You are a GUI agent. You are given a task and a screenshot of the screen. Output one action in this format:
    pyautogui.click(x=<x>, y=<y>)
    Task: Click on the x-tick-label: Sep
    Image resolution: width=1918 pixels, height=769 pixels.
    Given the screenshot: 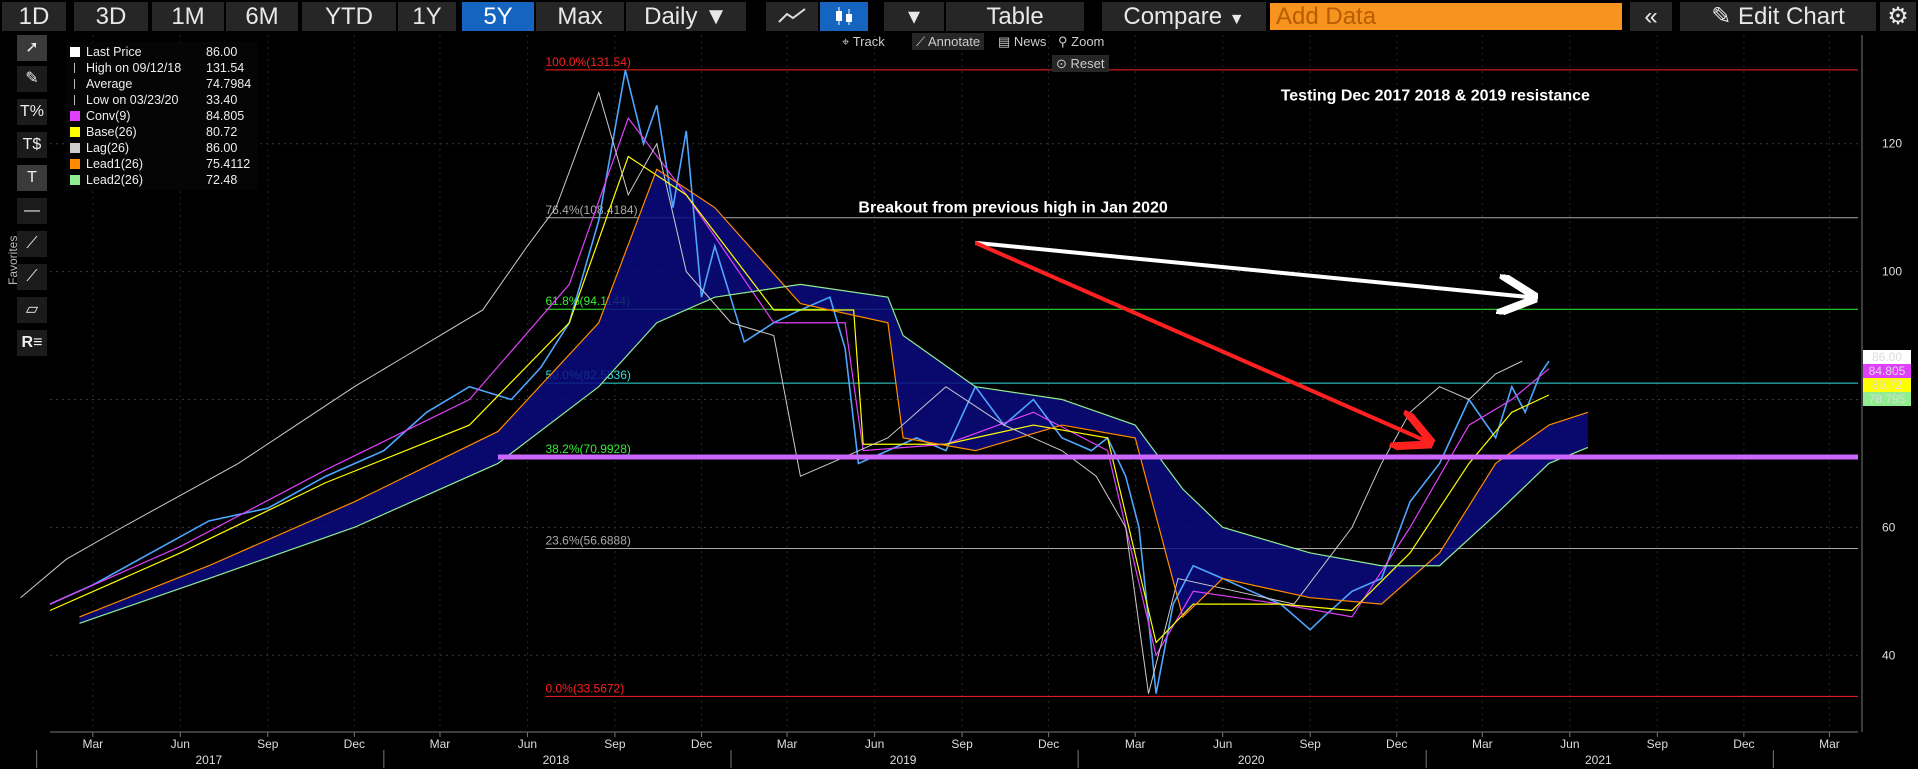 What is the action you would take?
    pyautogui.click(x=615, y=744)
    